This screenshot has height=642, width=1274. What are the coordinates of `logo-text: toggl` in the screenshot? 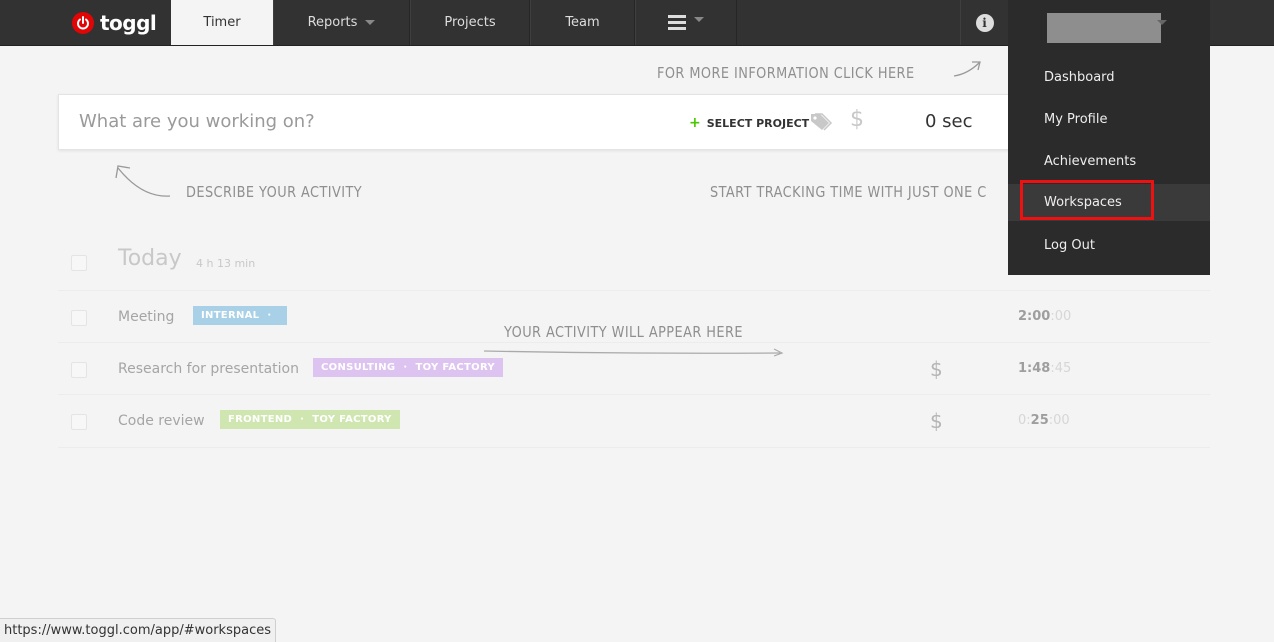 It's located at (128, 23).